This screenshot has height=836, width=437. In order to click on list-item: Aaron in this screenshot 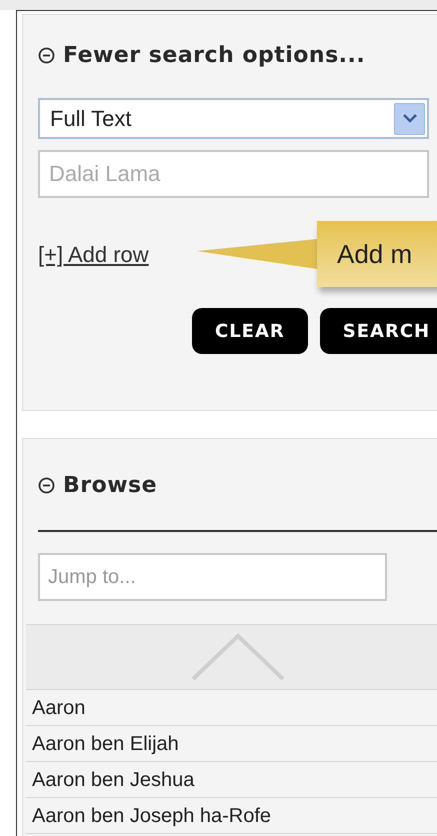, I will do `click(231, 708)`.